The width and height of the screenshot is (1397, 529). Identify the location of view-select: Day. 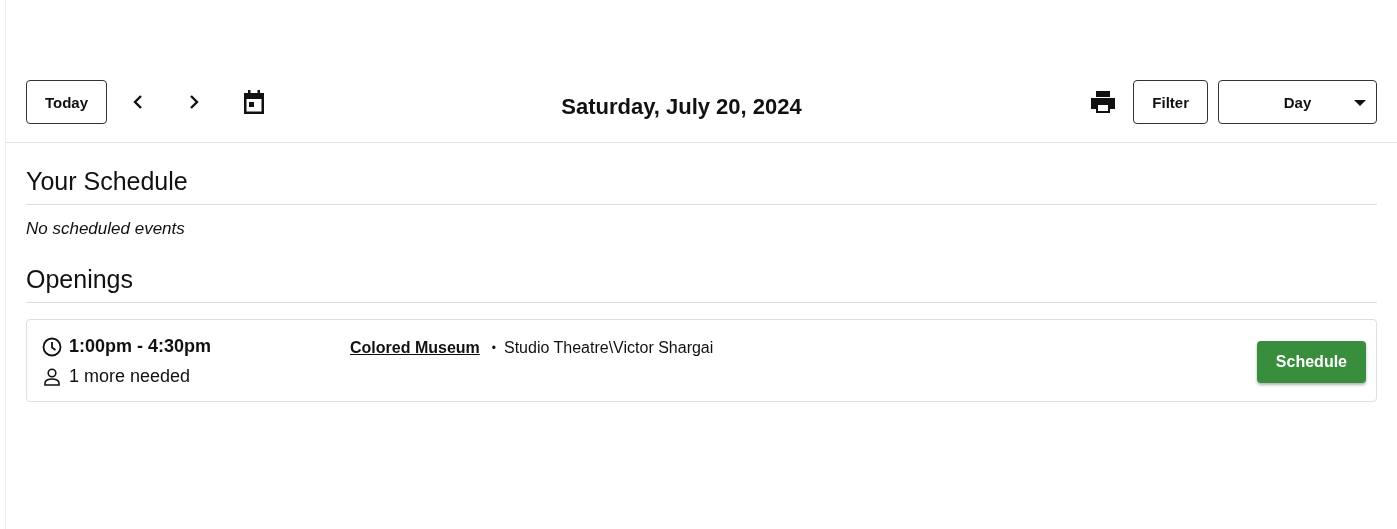
(1297, 102).